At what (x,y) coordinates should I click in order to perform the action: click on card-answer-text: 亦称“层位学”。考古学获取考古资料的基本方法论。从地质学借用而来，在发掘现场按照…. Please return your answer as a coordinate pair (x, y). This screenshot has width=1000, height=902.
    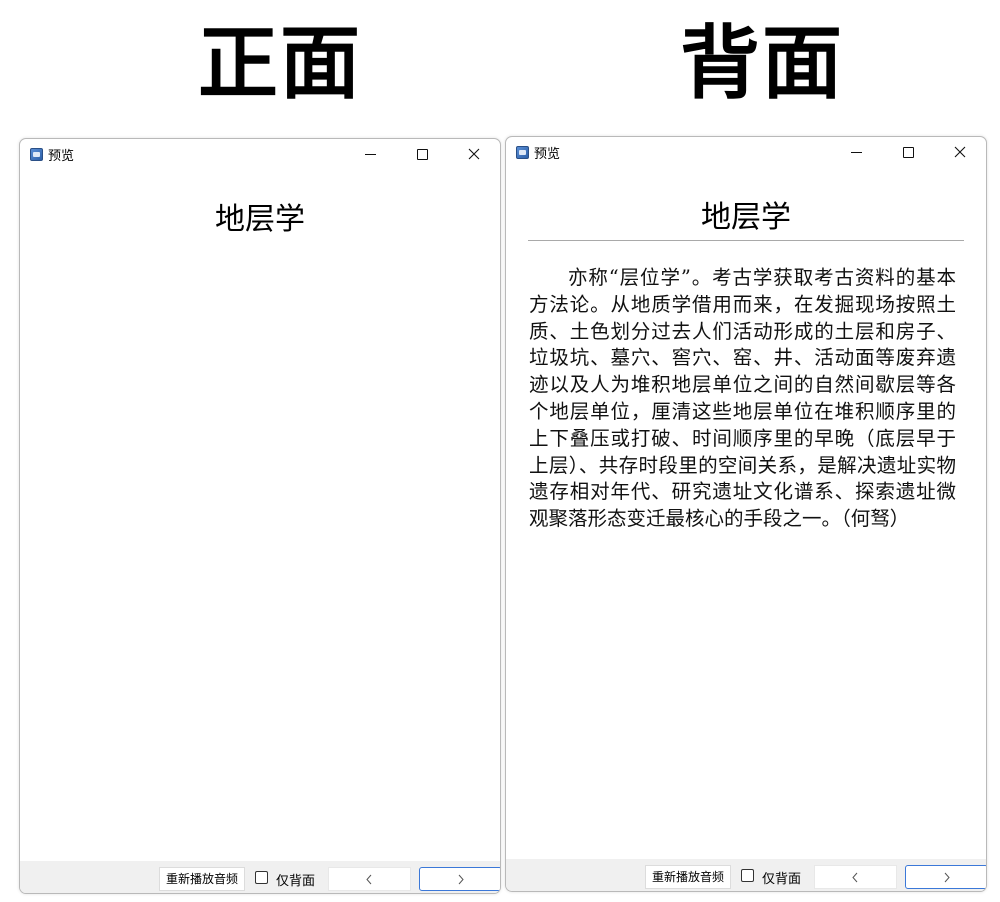
    Looking at the image, I should click on (742, 398).